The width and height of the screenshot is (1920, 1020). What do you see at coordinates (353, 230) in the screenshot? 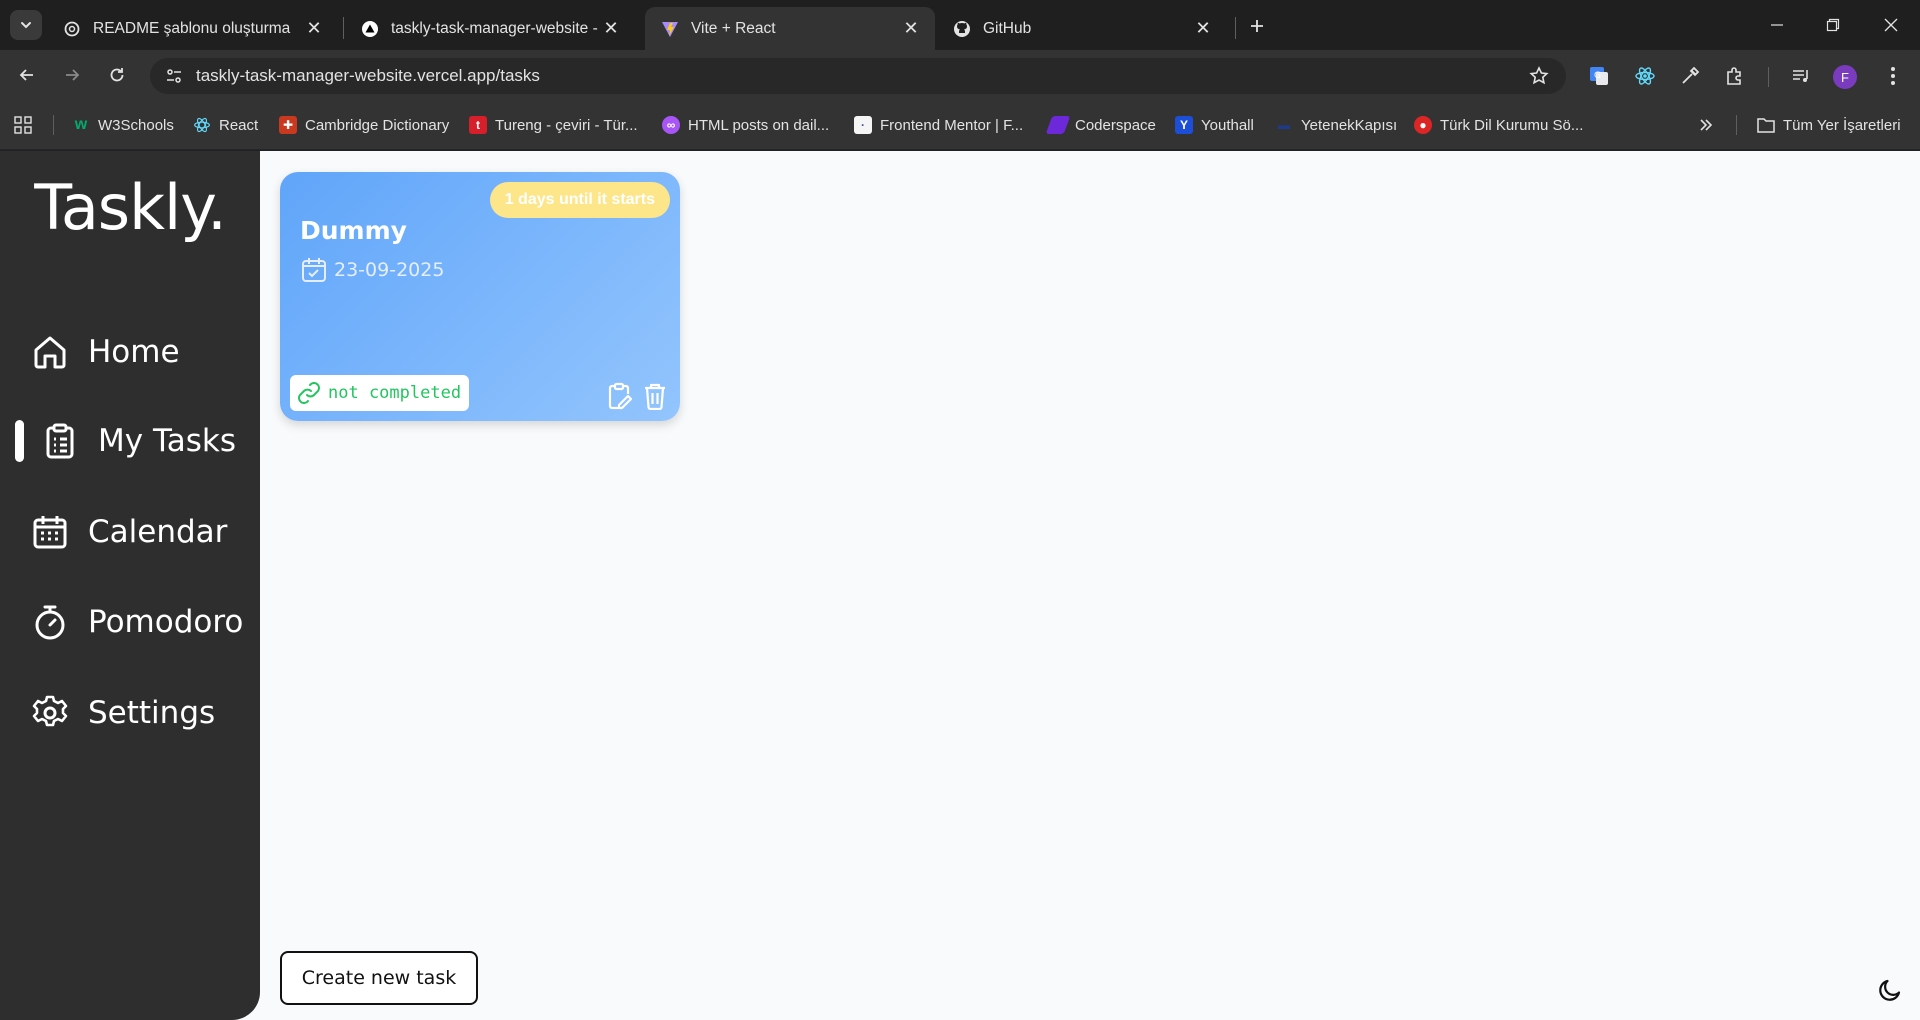
I see `task-title: Dummy` at bounding box center [353, 230].